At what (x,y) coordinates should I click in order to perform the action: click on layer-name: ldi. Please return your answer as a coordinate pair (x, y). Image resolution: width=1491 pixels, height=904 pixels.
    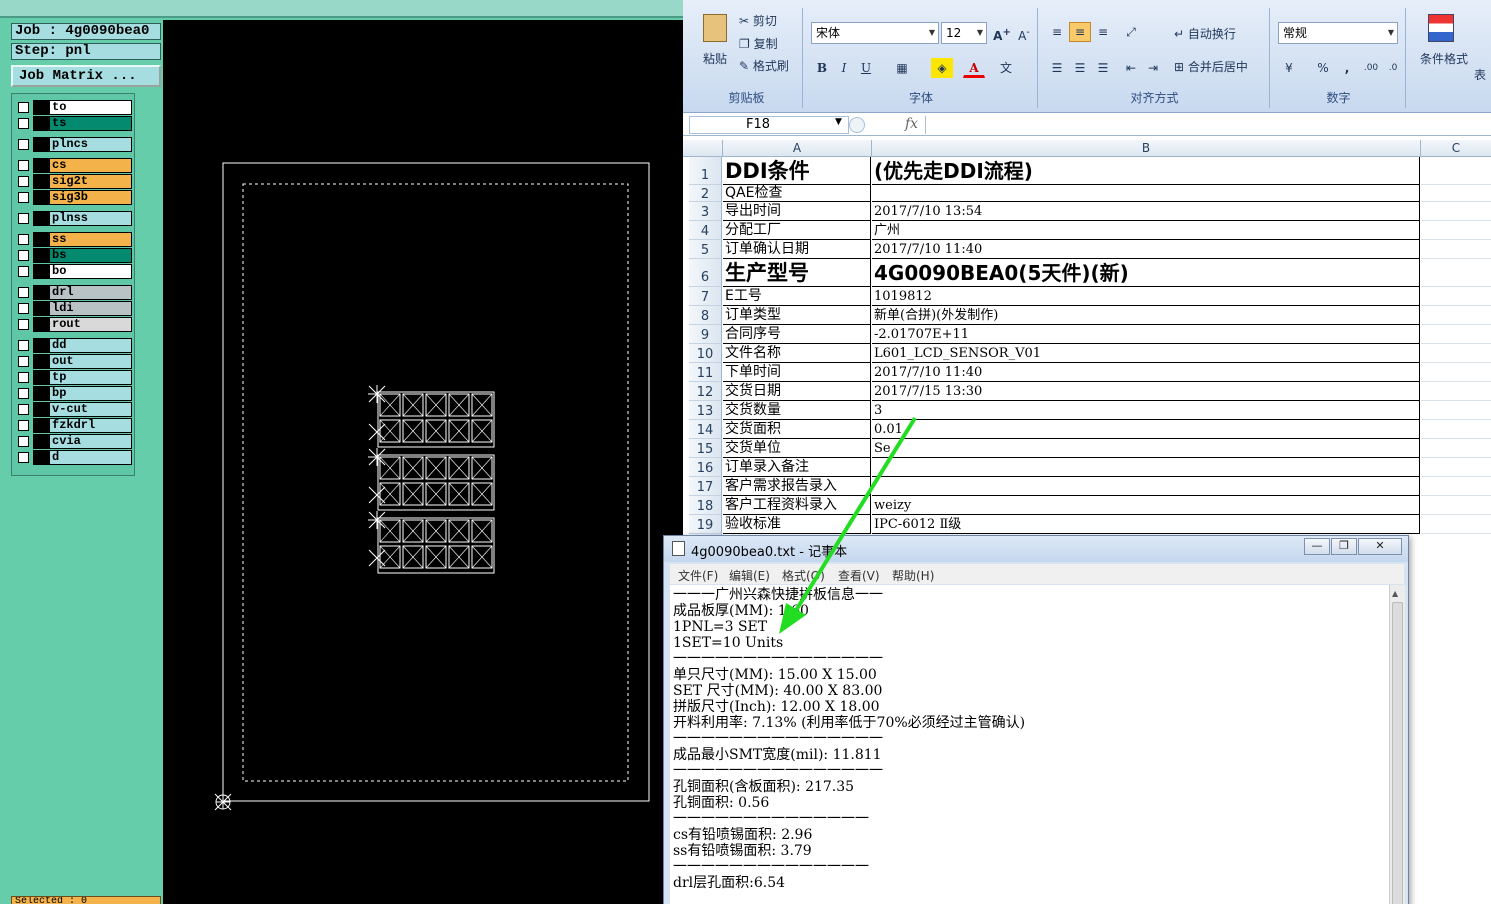
    Looking at the image, I should click on (90, 308).